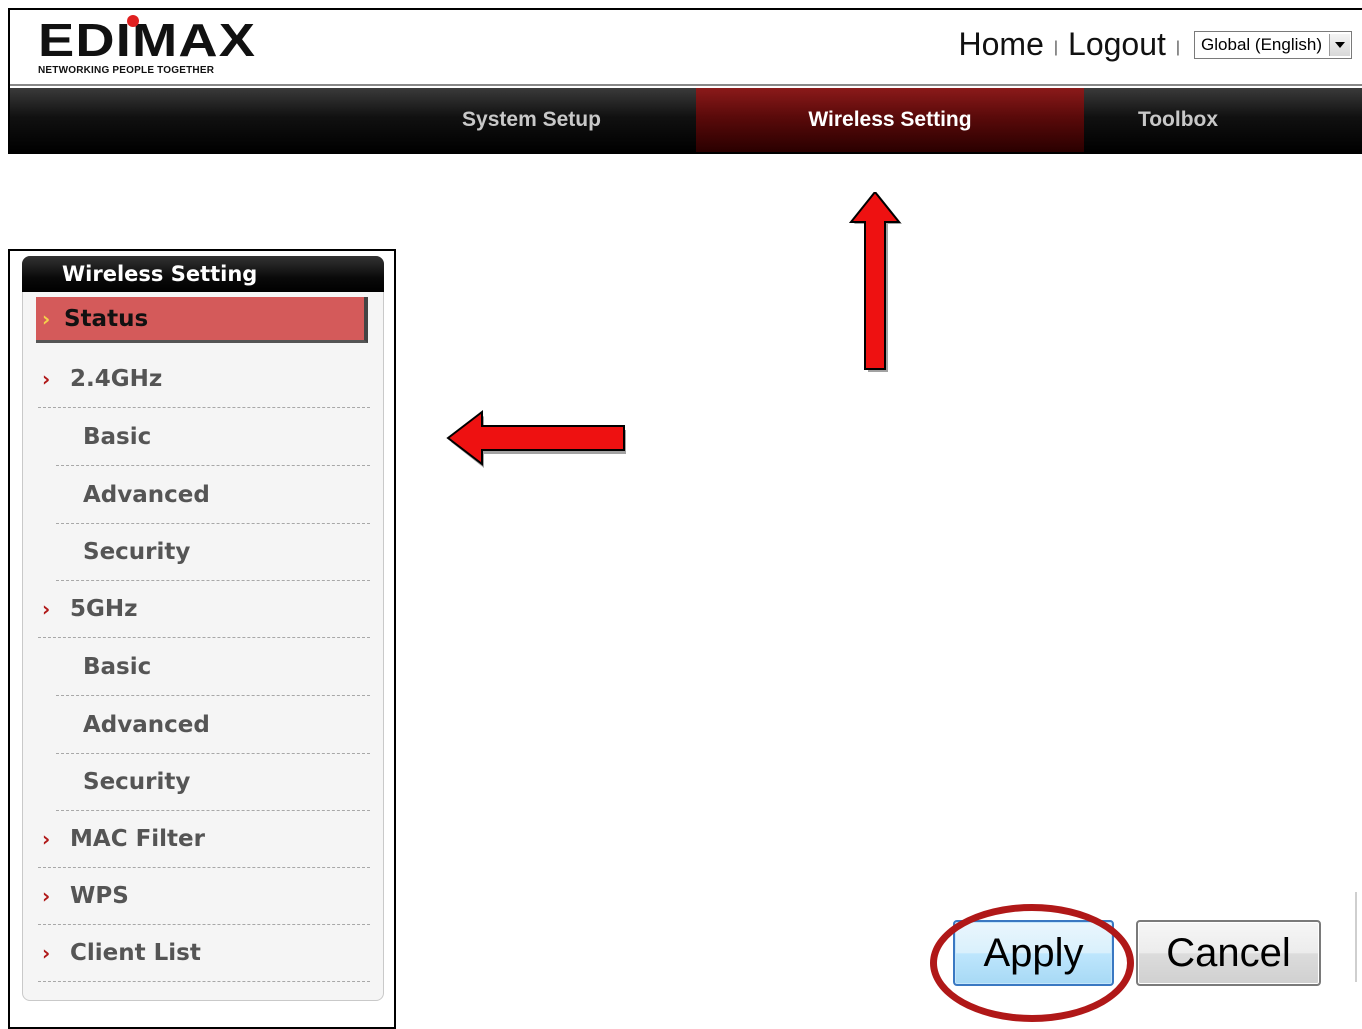  Describe the element at coordinates (213, 437) in the screenshot. I see `sidebar-item-2-4ghz-basic: Basic` at that location.